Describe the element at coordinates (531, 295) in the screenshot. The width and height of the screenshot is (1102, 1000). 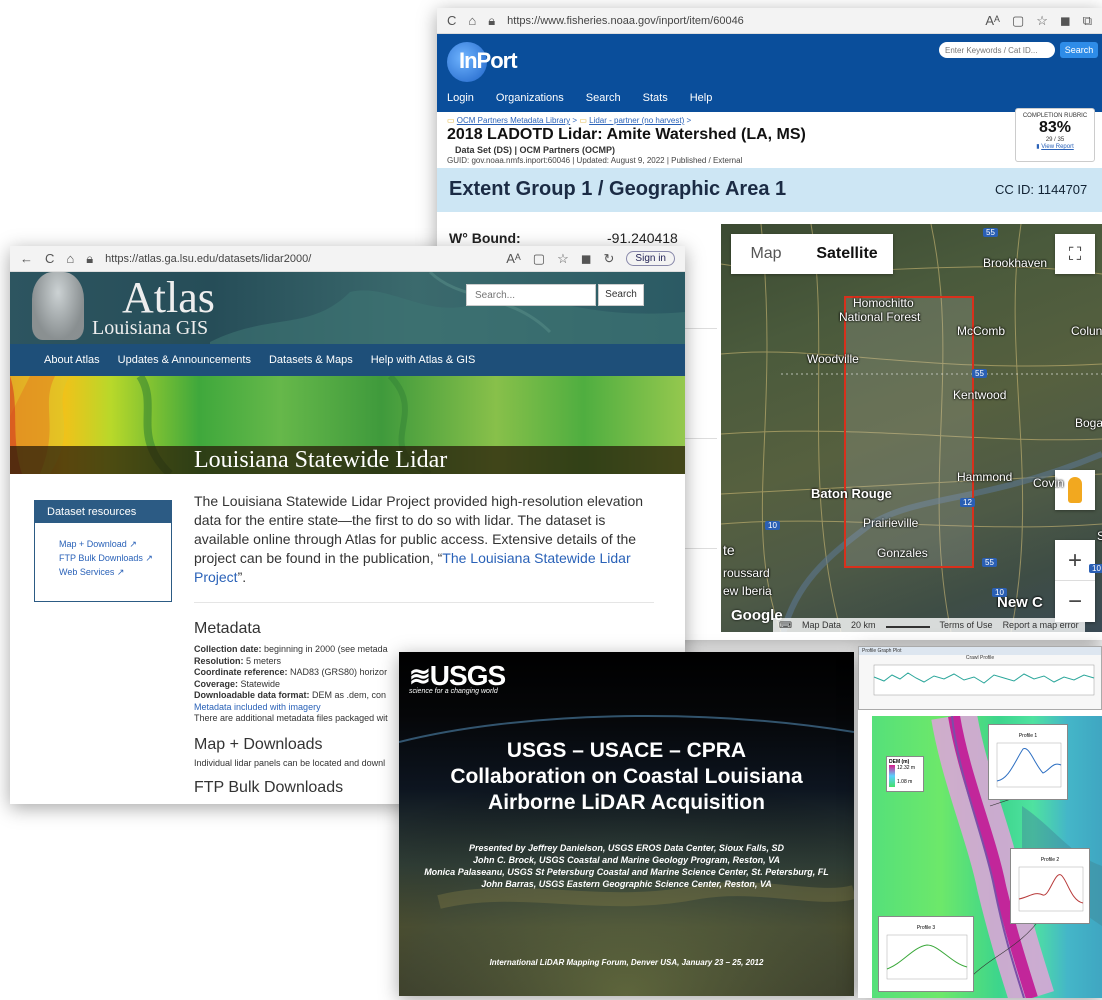
I see `atlas-search-input` at that location.